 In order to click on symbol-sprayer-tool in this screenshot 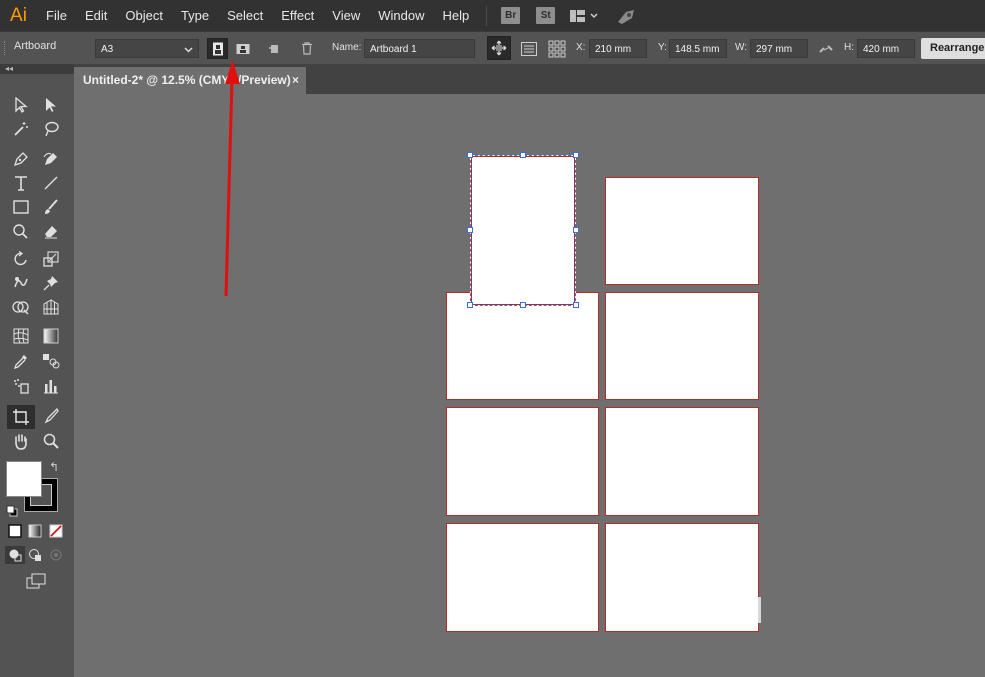, I will do `click(21, 386)`.